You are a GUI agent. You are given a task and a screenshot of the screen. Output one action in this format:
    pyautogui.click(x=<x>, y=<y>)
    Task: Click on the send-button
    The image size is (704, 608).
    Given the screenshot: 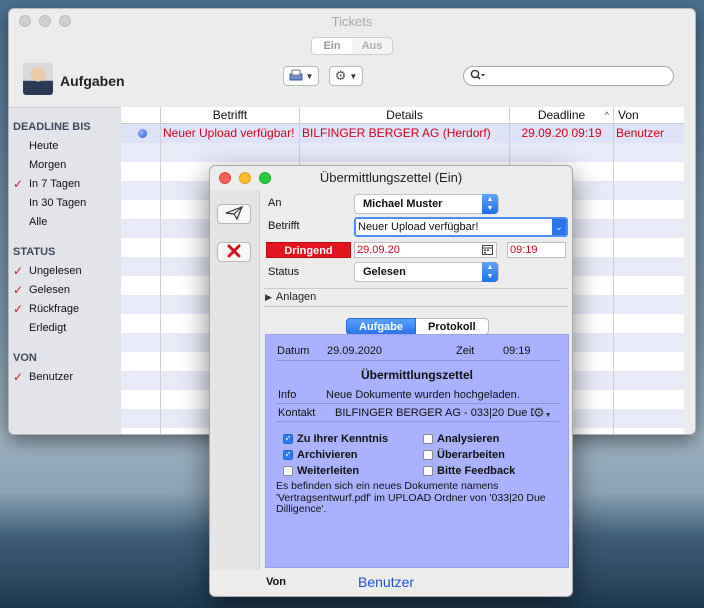 What is the action you would take?
    pyautogui.click(x=234, y=214)
    